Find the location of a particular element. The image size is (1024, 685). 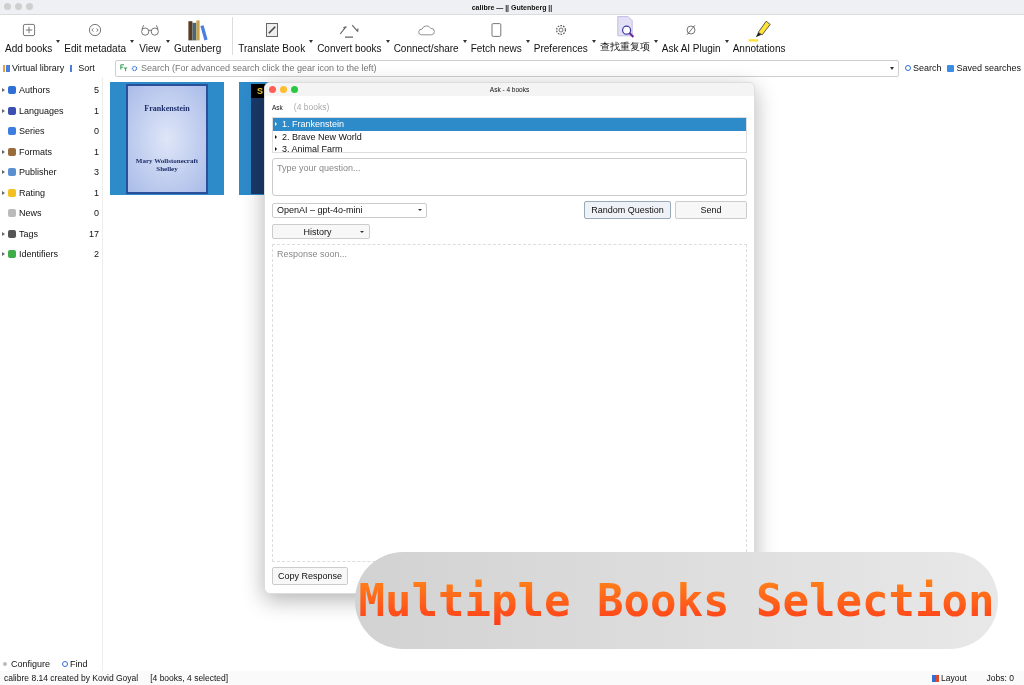

toolbar-button: Annotations is located at coordinates (762, 38).